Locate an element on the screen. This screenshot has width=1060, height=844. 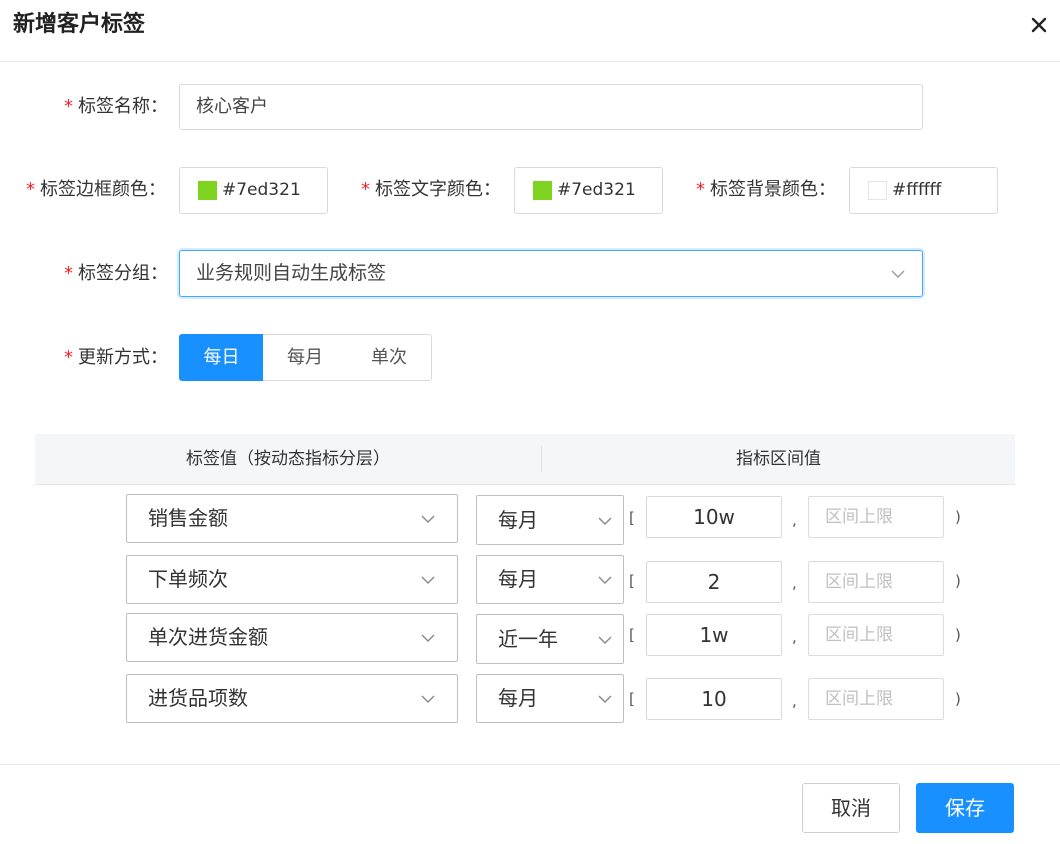
metric-select: 销售金额 is located at coordinates (292, 518).